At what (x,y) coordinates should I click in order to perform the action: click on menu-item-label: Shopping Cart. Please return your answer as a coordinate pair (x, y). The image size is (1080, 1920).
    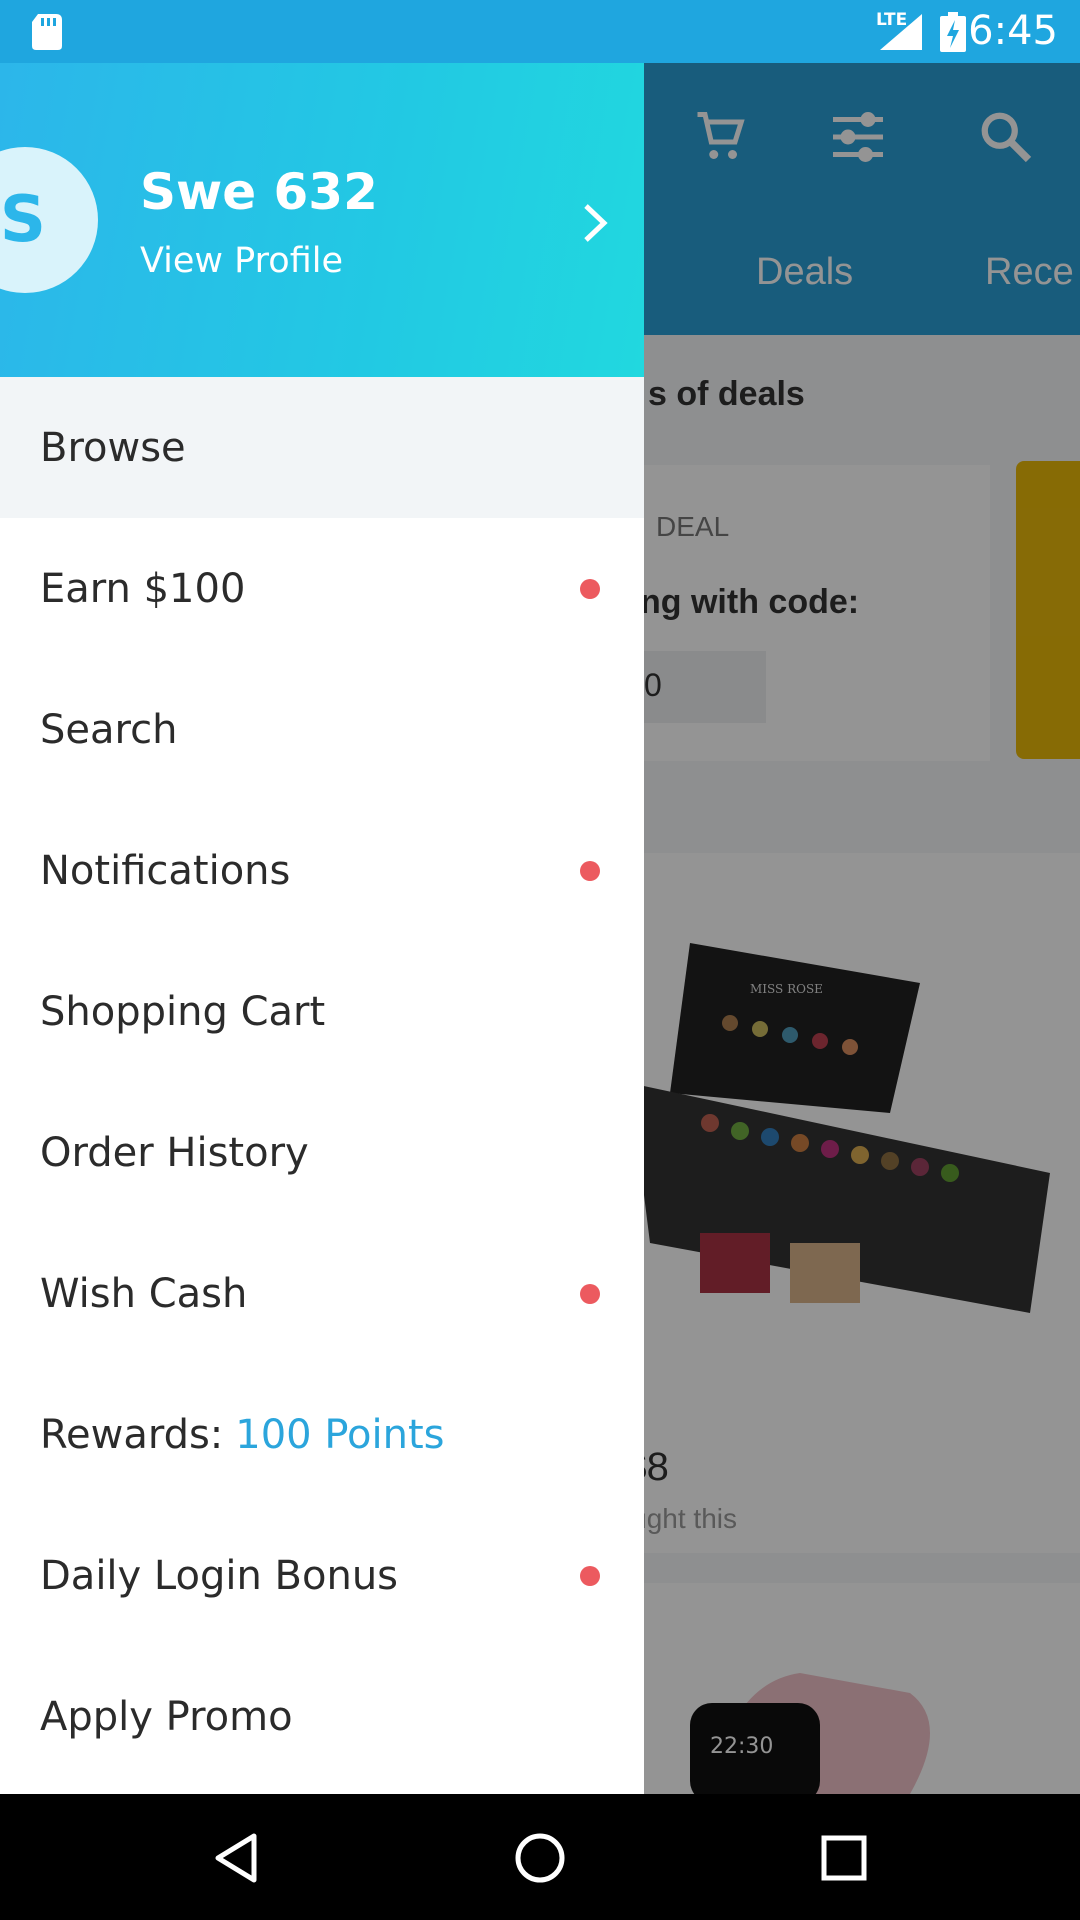
    Looking at the image, I should click on (183, 1011).